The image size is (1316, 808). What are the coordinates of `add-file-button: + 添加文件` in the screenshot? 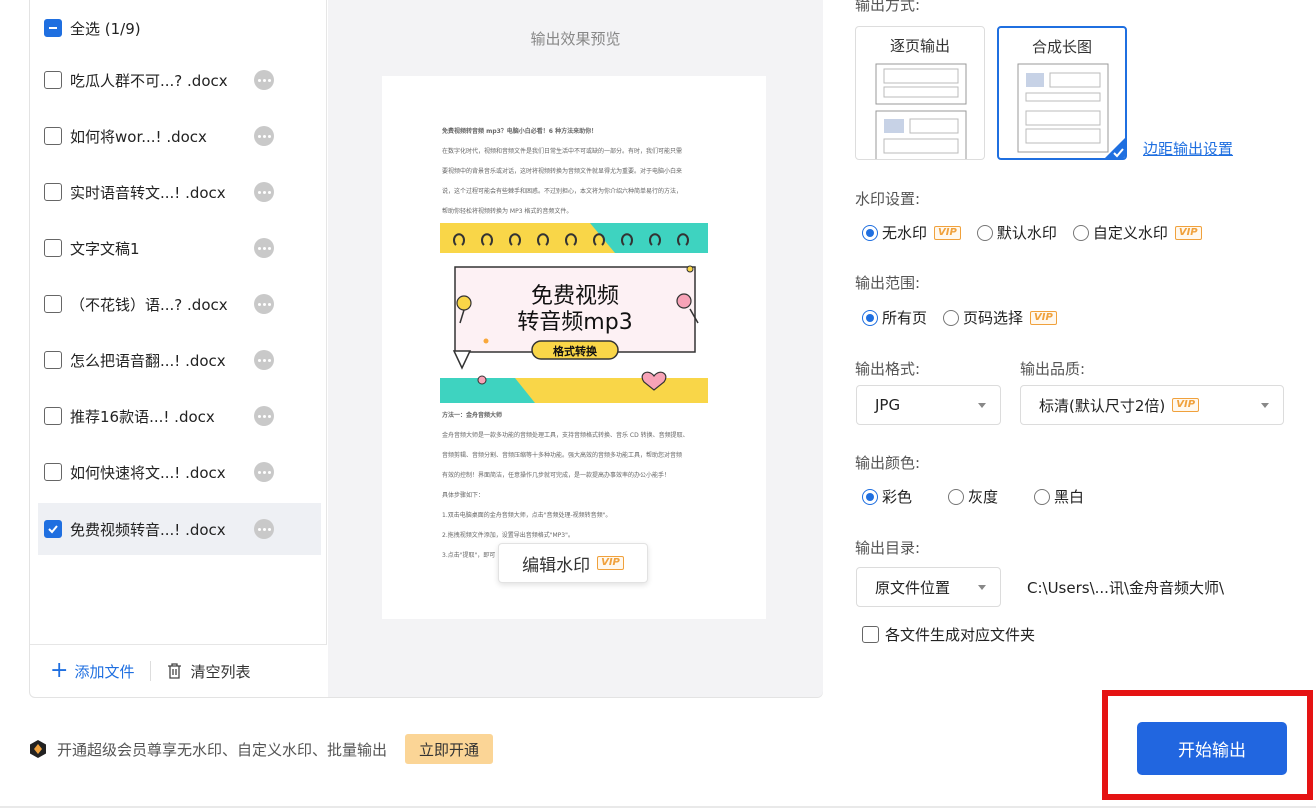 It's located at (92, 671).